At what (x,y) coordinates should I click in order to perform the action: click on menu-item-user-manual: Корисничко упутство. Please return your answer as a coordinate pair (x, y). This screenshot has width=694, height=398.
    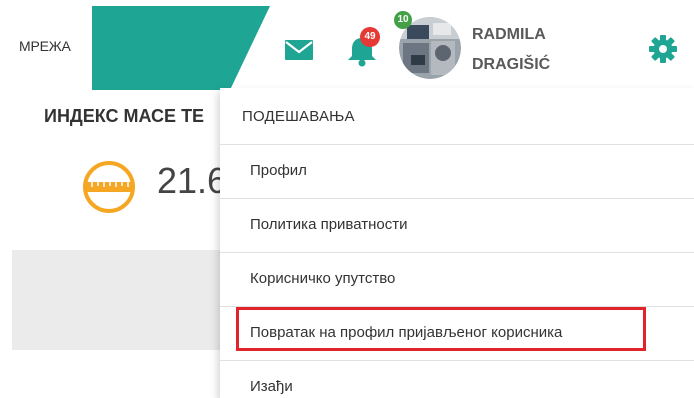
    Looking at the image, I should click on (457, 280).